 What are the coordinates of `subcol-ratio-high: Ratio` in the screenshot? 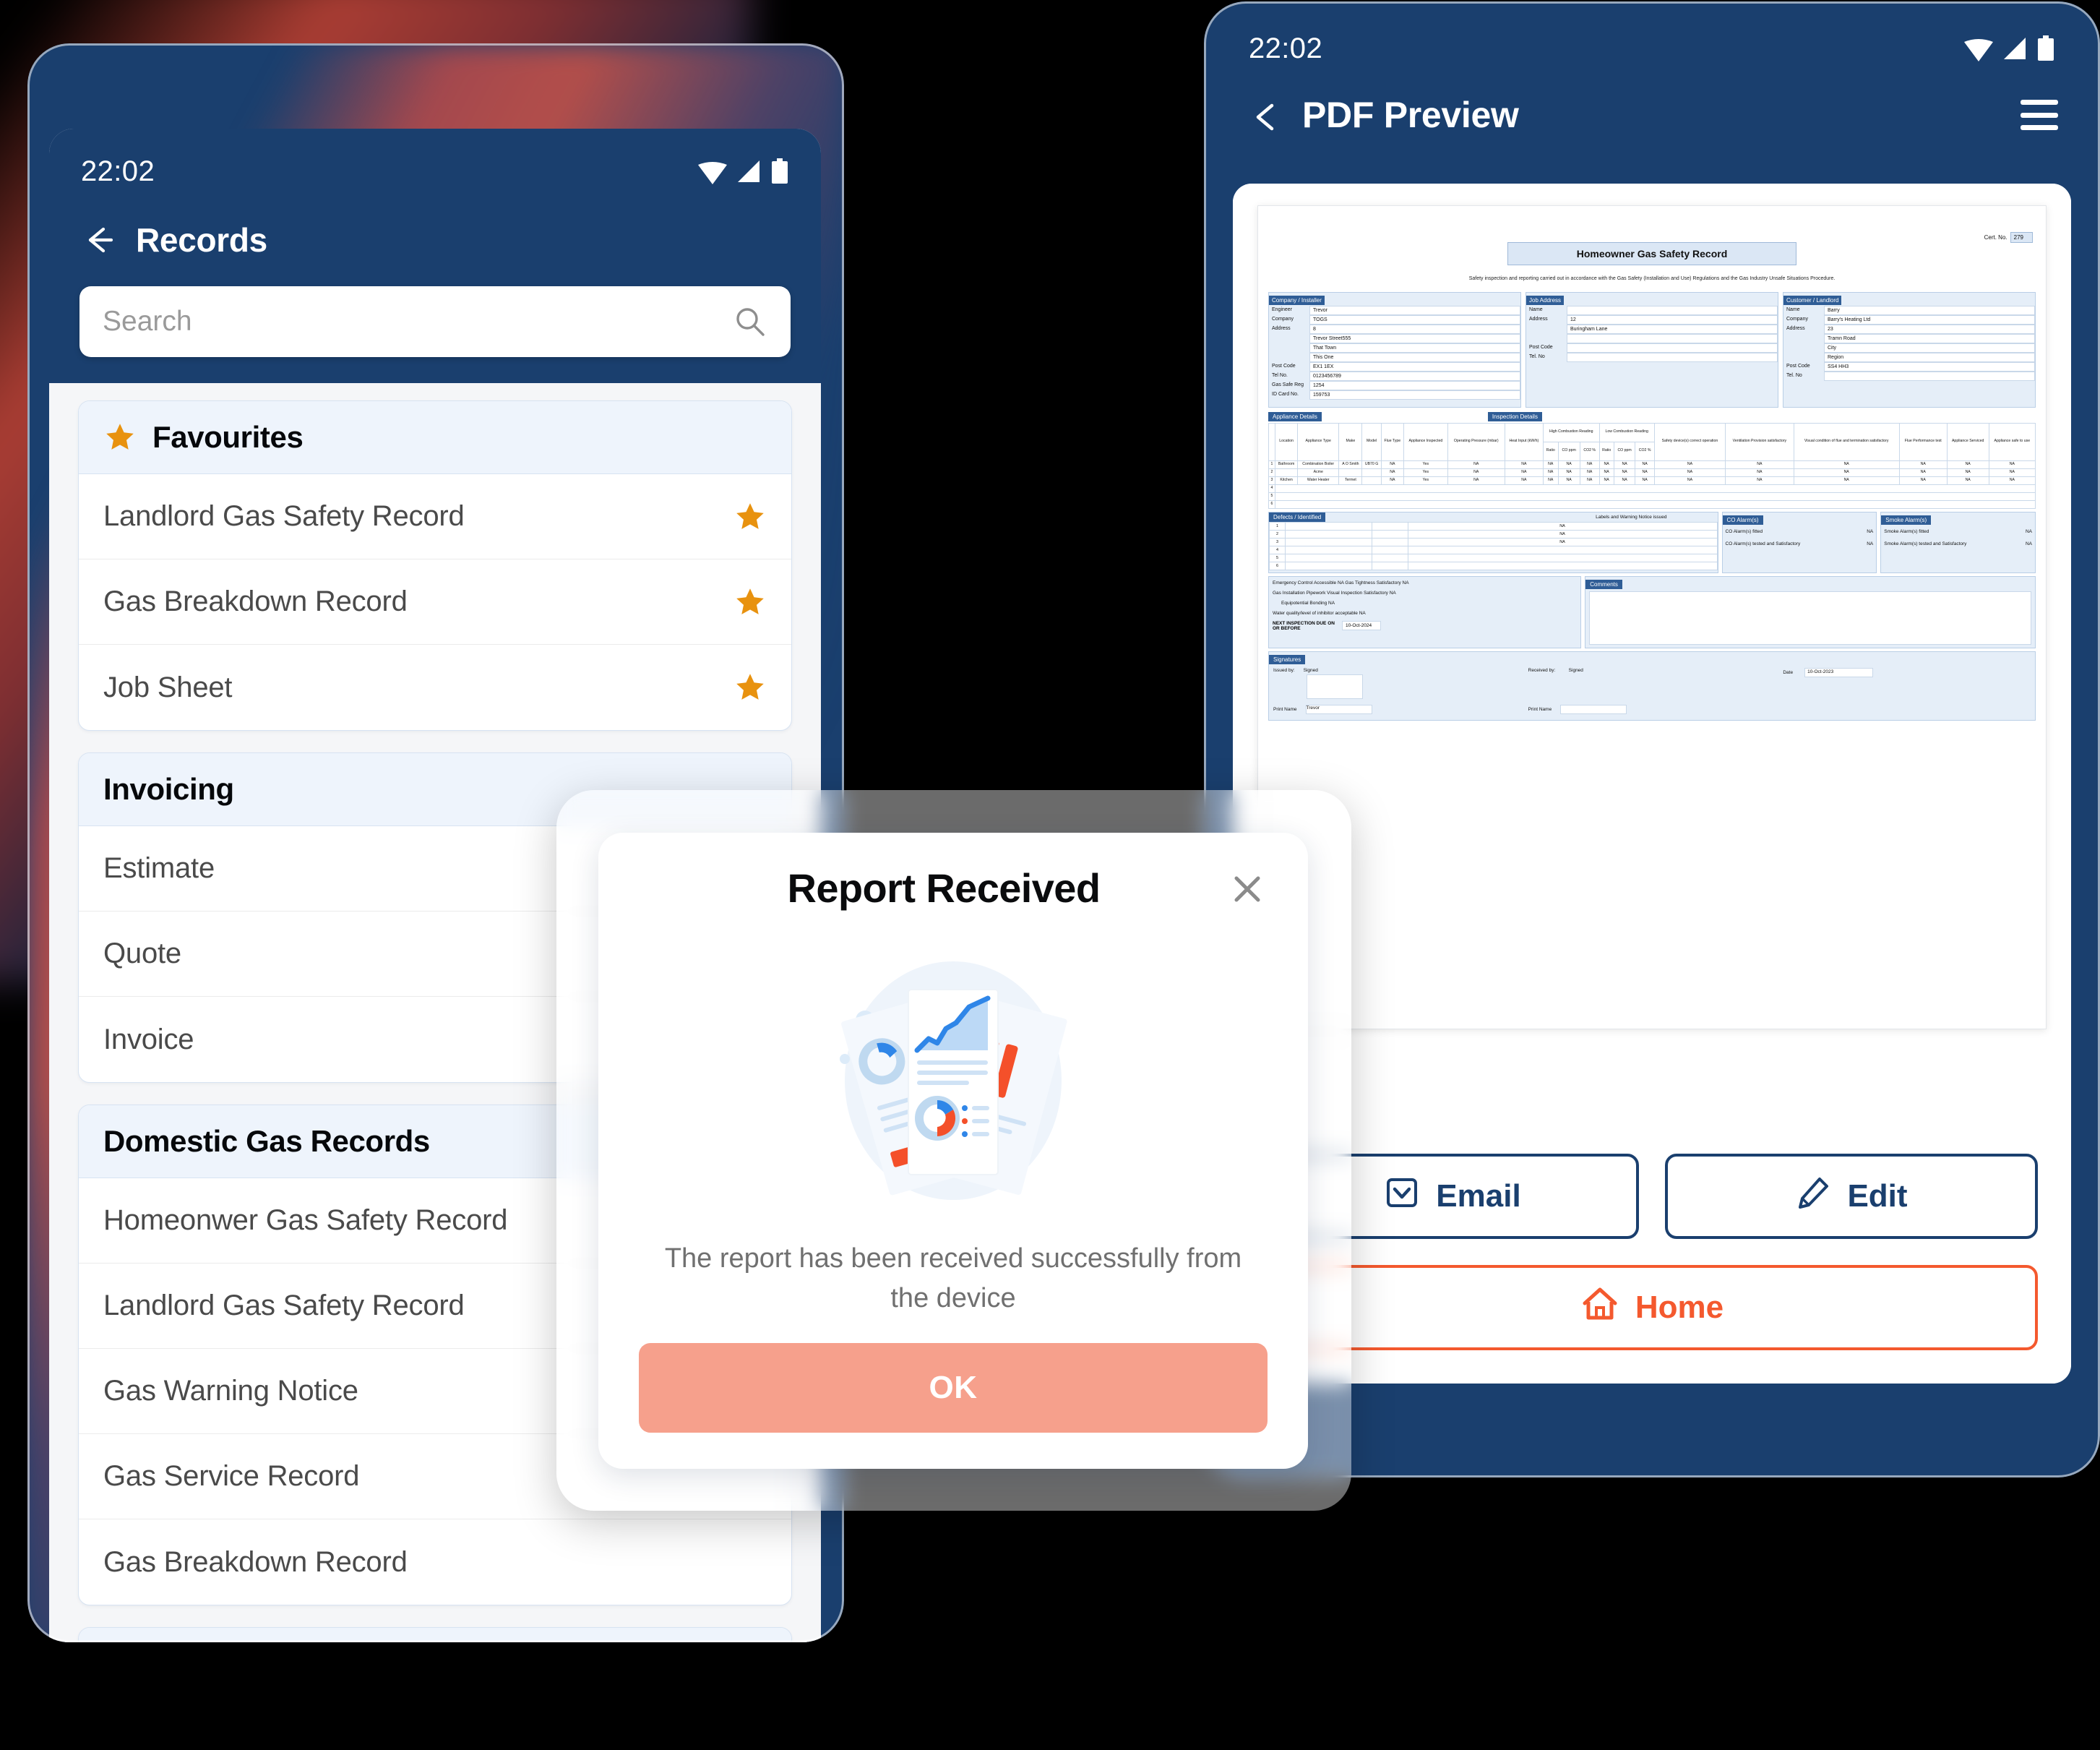 It's located at (1551, 451).